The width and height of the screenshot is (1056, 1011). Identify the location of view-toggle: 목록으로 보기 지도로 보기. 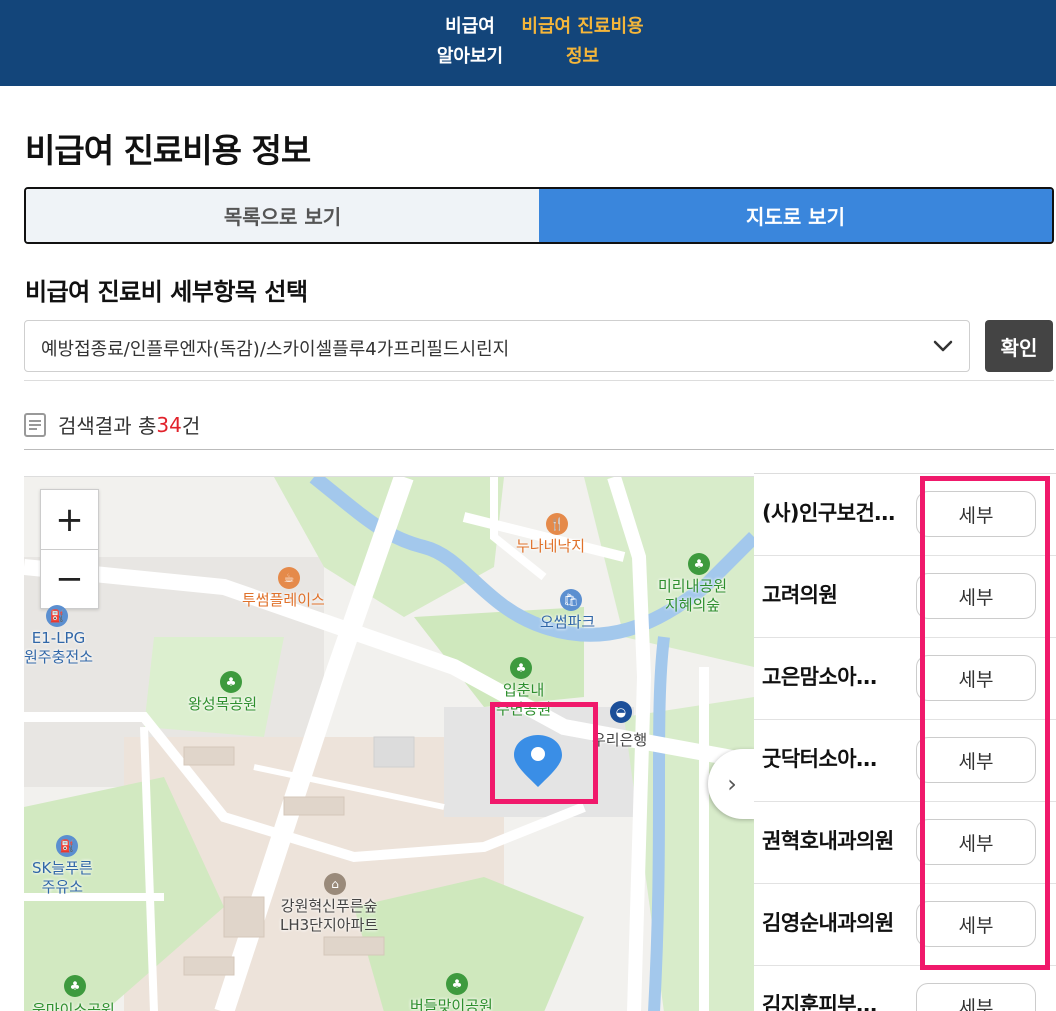
(539, 215).